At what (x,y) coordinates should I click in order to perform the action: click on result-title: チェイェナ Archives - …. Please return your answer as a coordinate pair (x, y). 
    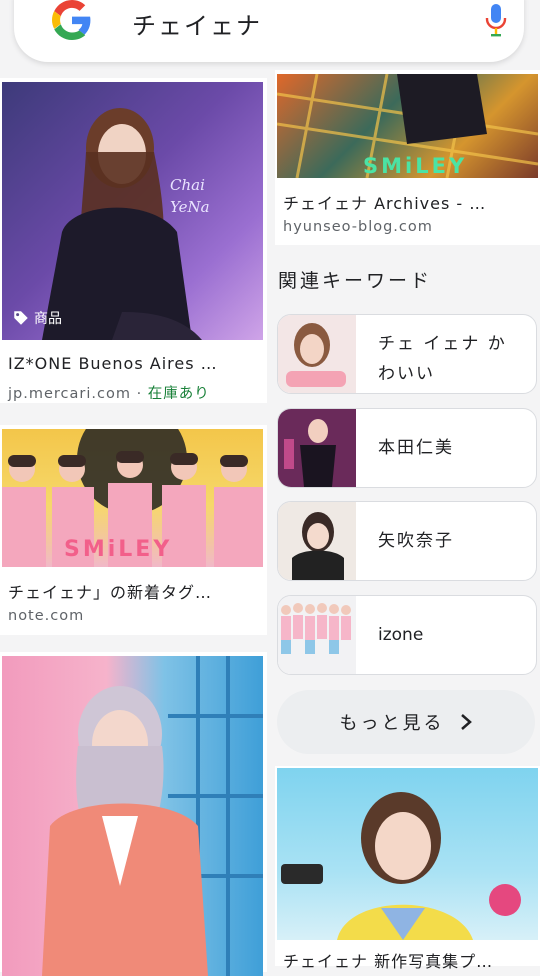
    Looking at the image, I should click on (384, 202).